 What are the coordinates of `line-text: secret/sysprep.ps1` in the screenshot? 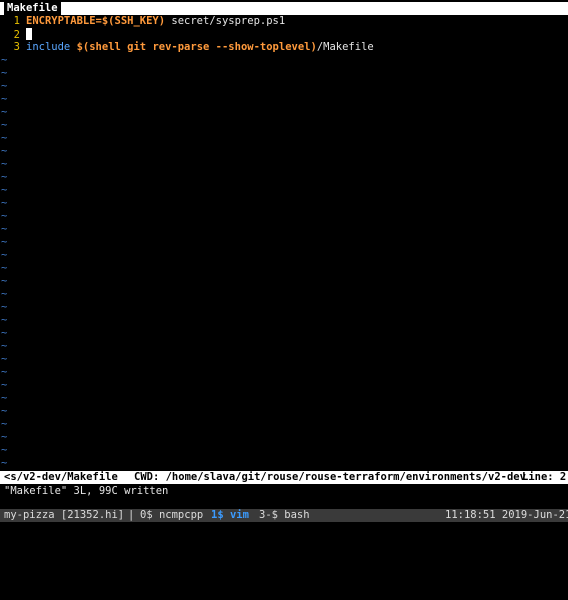 It's located at (225, 21).